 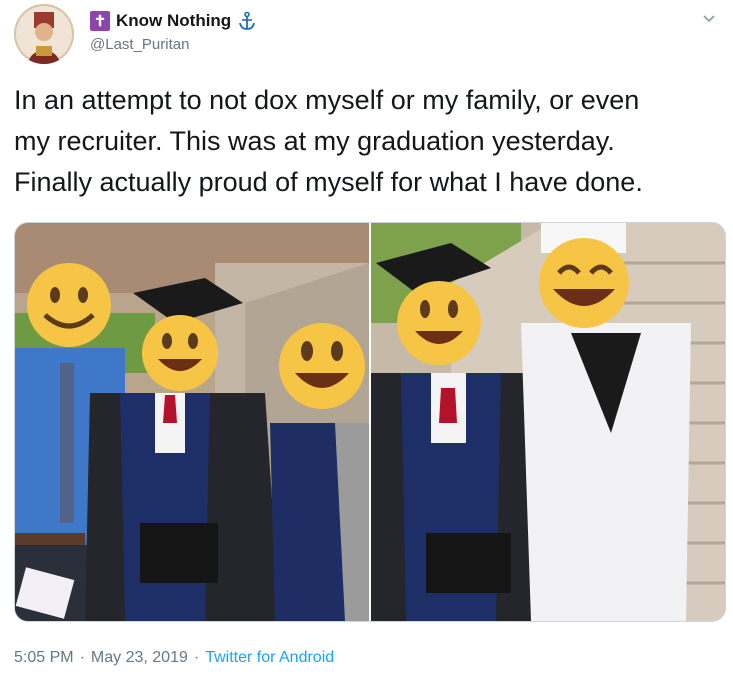 I want to click on tweet-source-link: Twitter for Android, so click(x=269, y=658).